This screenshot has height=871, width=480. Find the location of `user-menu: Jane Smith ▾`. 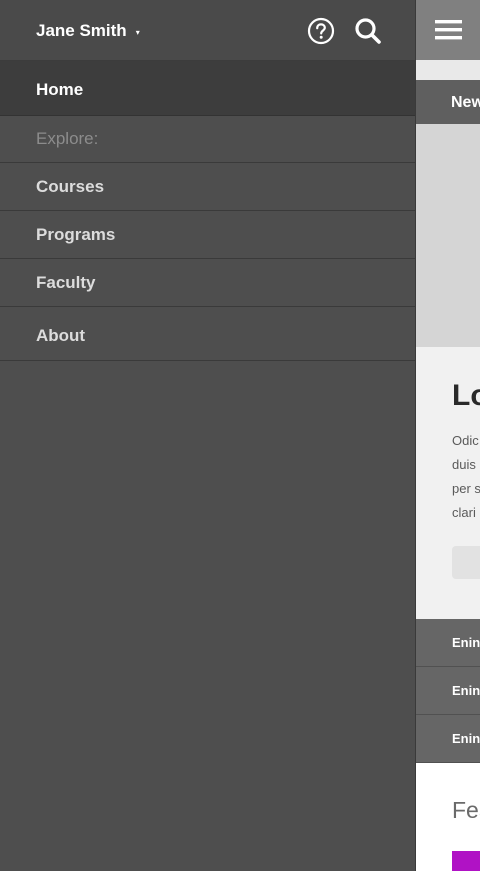

user-menu: Jane Smith ▾ is located at coordinates (88, 31).